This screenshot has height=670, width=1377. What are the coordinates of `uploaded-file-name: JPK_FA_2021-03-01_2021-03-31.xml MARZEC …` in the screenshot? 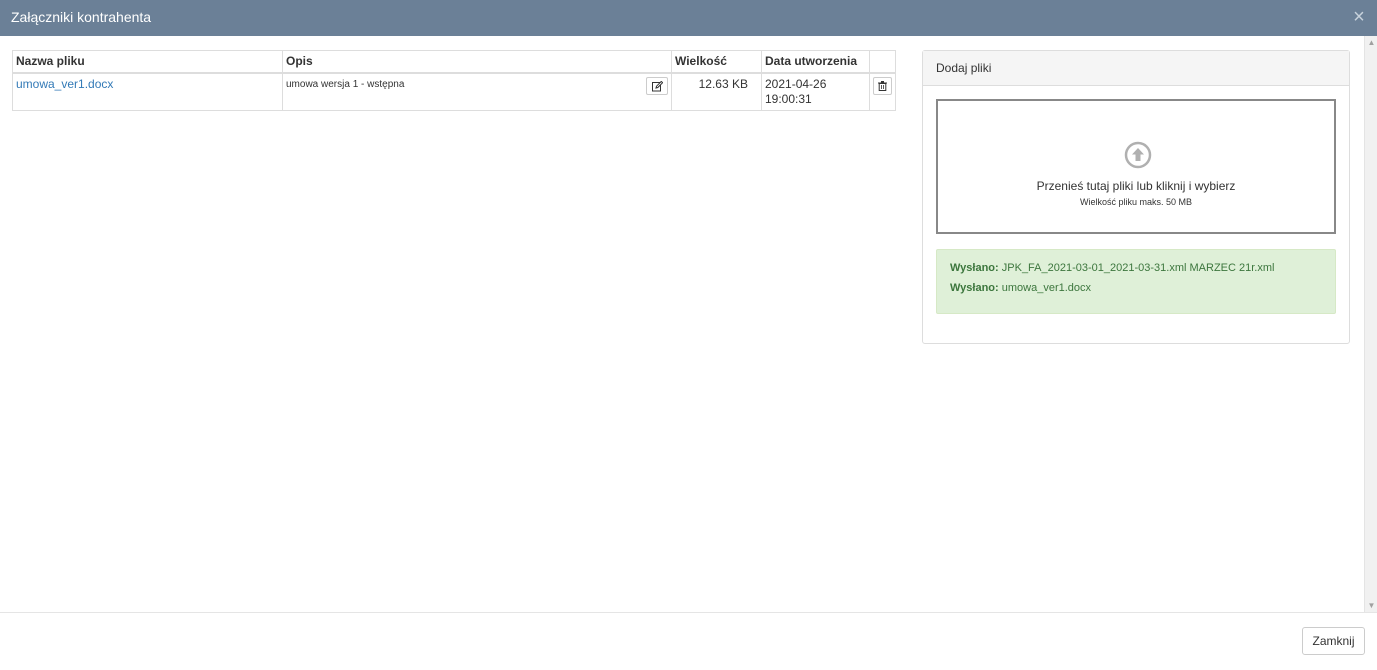 It's located at (1138, 268).